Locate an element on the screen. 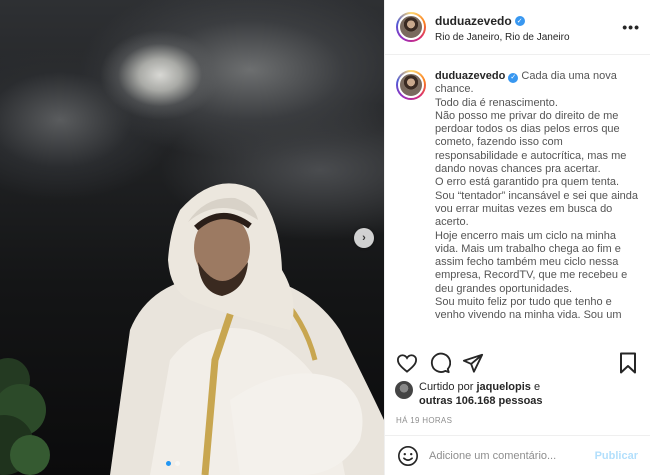  caption-author-avatar is located at coordinates (411, 85).